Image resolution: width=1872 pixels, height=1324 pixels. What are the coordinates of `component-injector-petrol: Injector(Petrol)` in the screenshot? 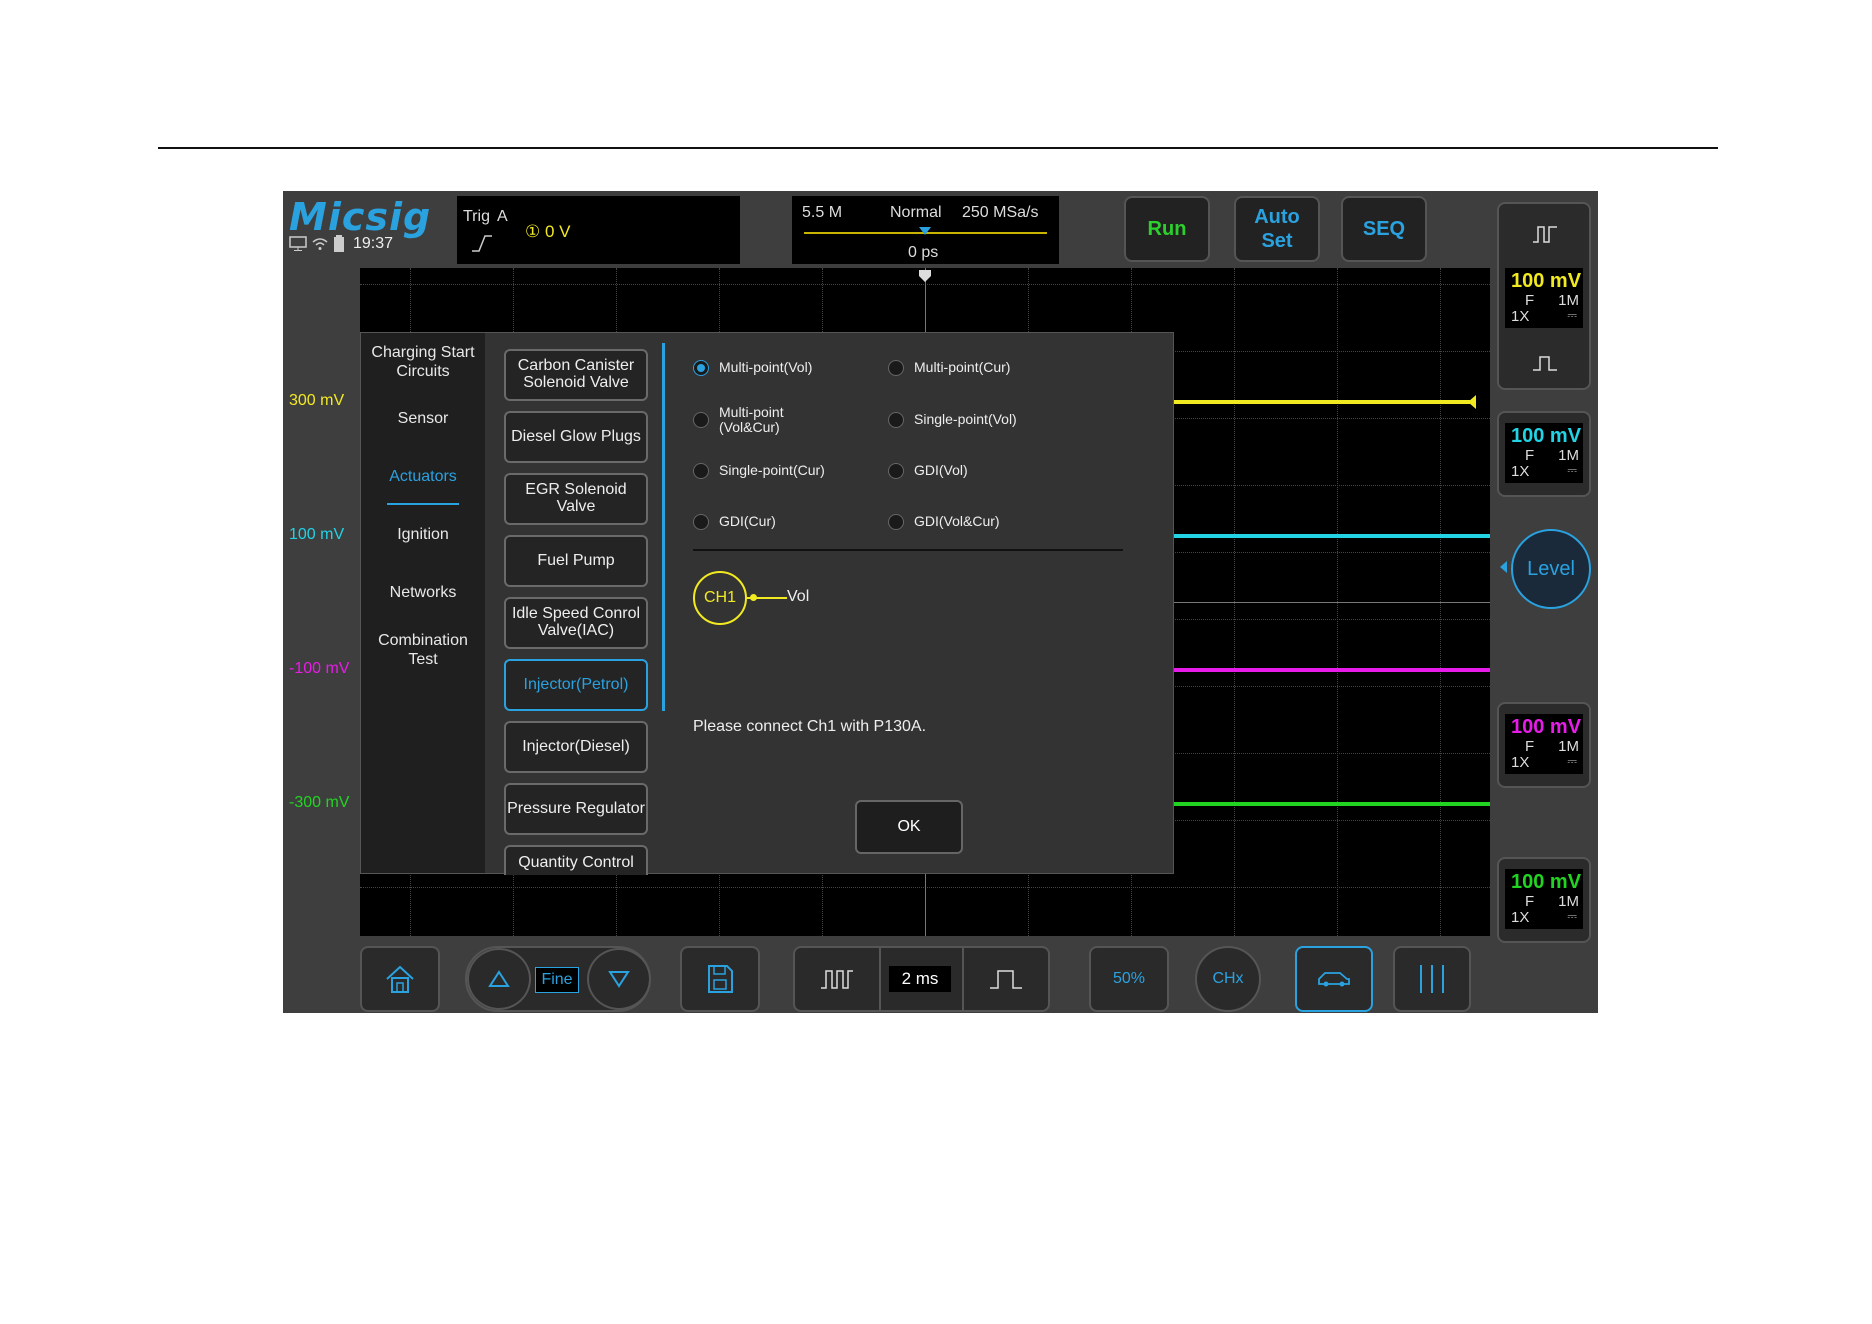 It's located at (576, 685).